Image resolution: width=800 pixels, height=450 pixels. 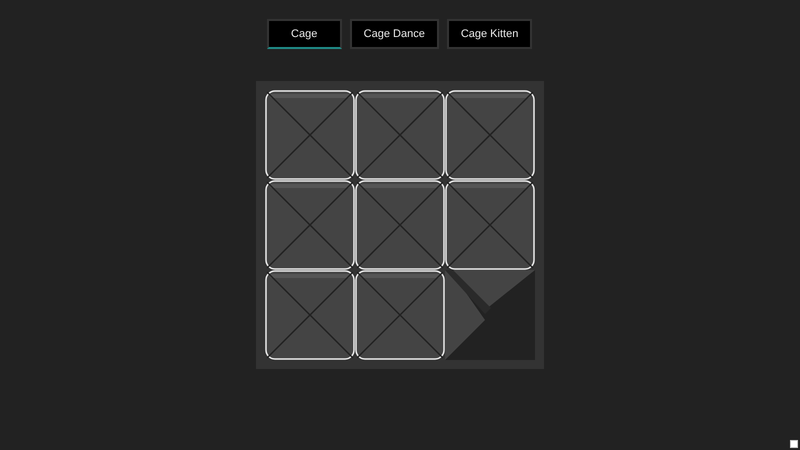 I want to click on tab: Cage, so click(x=304, y=34).